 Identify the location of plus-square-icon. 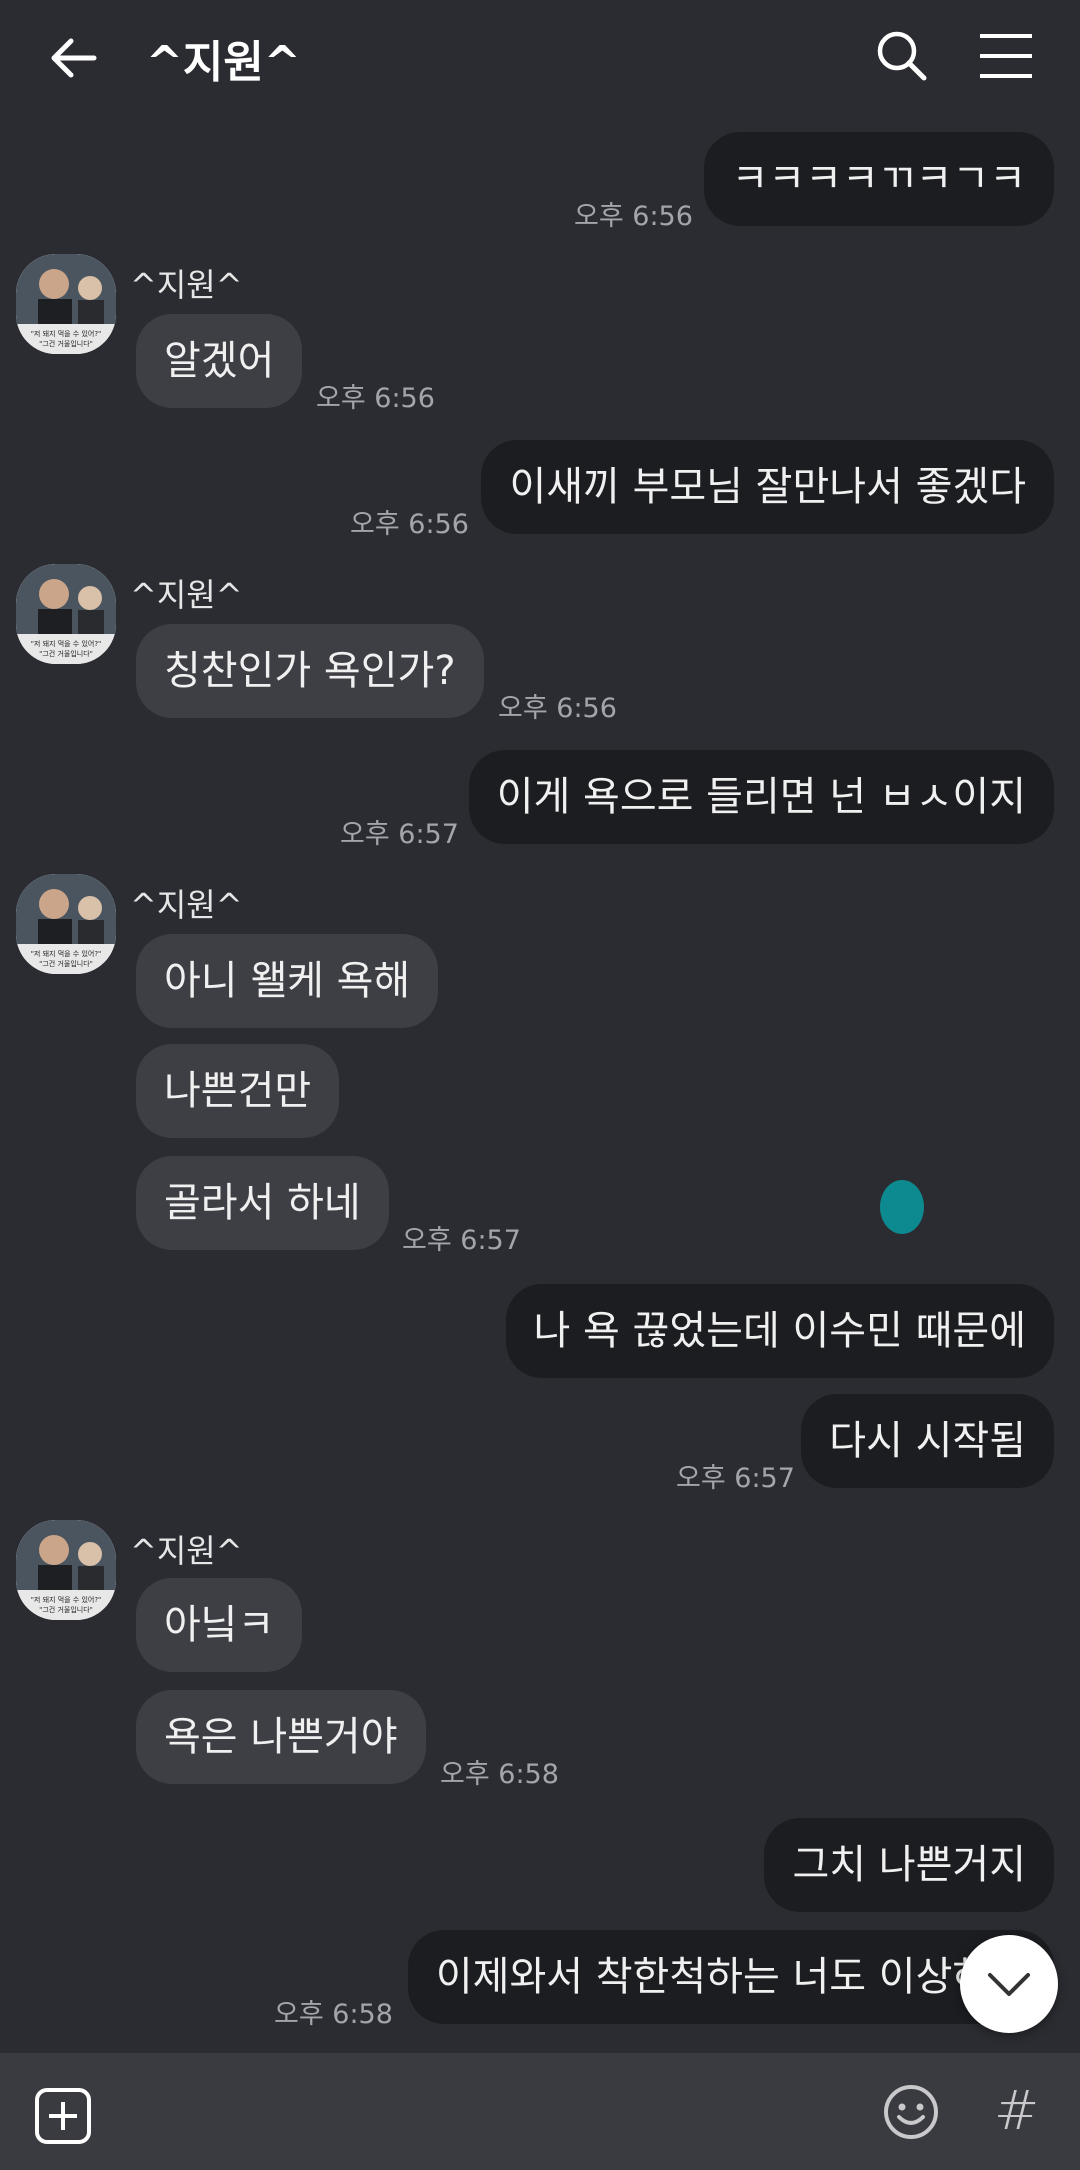
(63, 2116).